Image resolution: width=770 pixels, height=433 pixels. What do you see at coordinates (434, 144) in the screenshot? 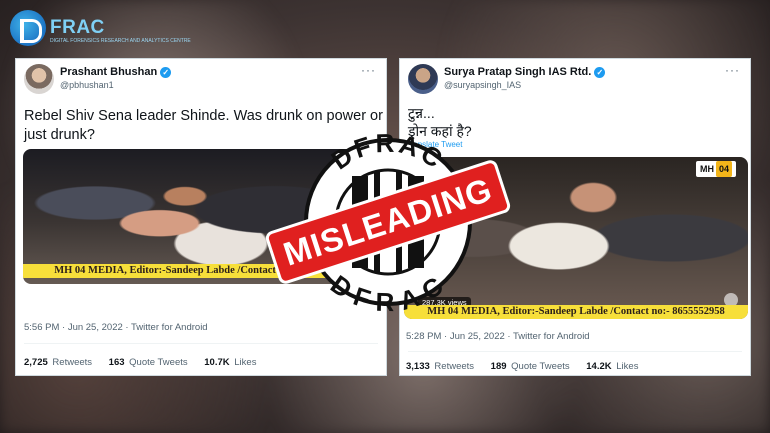
I see `translate-tweet-link: Translate Tweet` at bounding box center [434, 144].